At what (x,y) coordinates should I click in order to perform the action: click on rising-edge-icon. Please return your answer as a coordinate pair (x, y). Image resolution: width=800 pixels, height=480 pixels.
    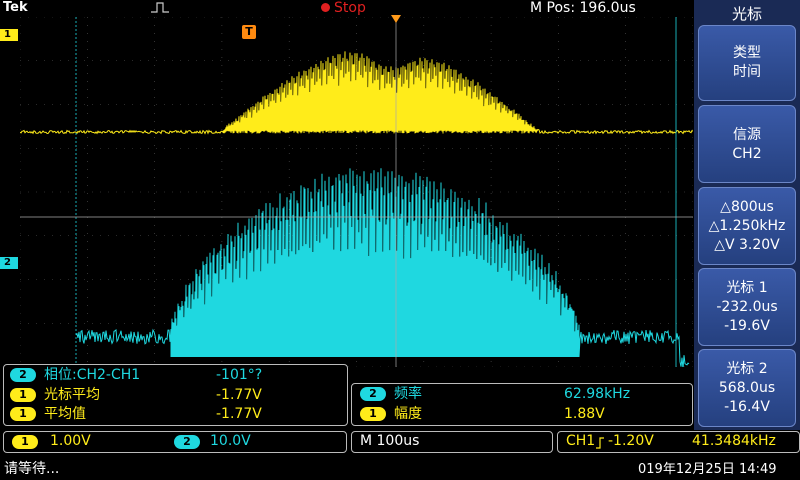
    Looking at the image, I should click on (600, 443).